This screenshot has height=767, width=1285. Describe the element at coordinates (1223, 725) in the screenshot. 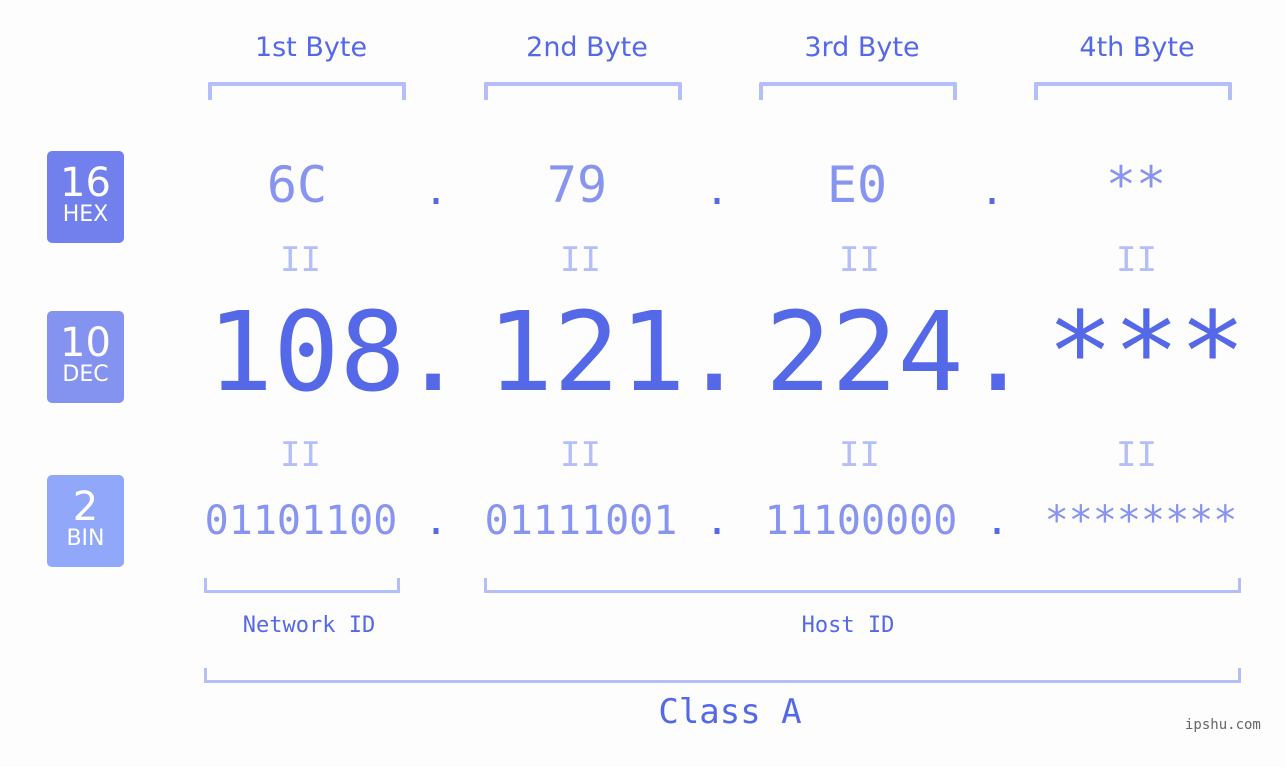

I see `watermark: ipshu.com` at that location.